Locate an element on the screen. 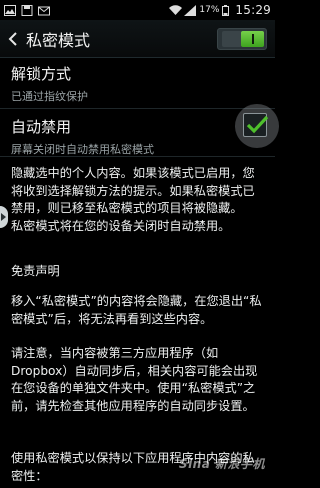 The image size is (320, 488). save-icon is located at coordinates (27, 10).